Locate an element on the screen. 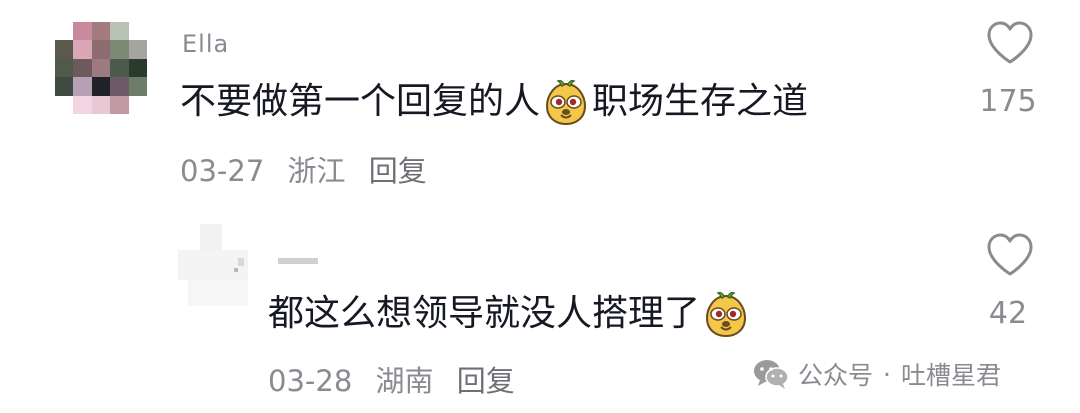  wechat-icon is located at coordinates (771, 374).